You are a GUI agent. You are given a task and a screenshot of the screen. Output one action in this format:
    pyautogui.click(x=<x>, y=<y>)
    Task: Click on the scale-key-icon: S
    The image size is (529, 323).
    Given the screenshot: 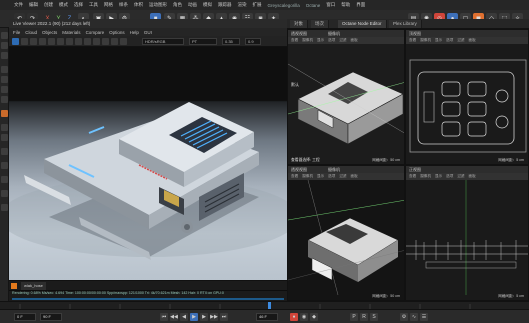 What is the action you would take?
    pyautogui.click(x=374, y=317)
    